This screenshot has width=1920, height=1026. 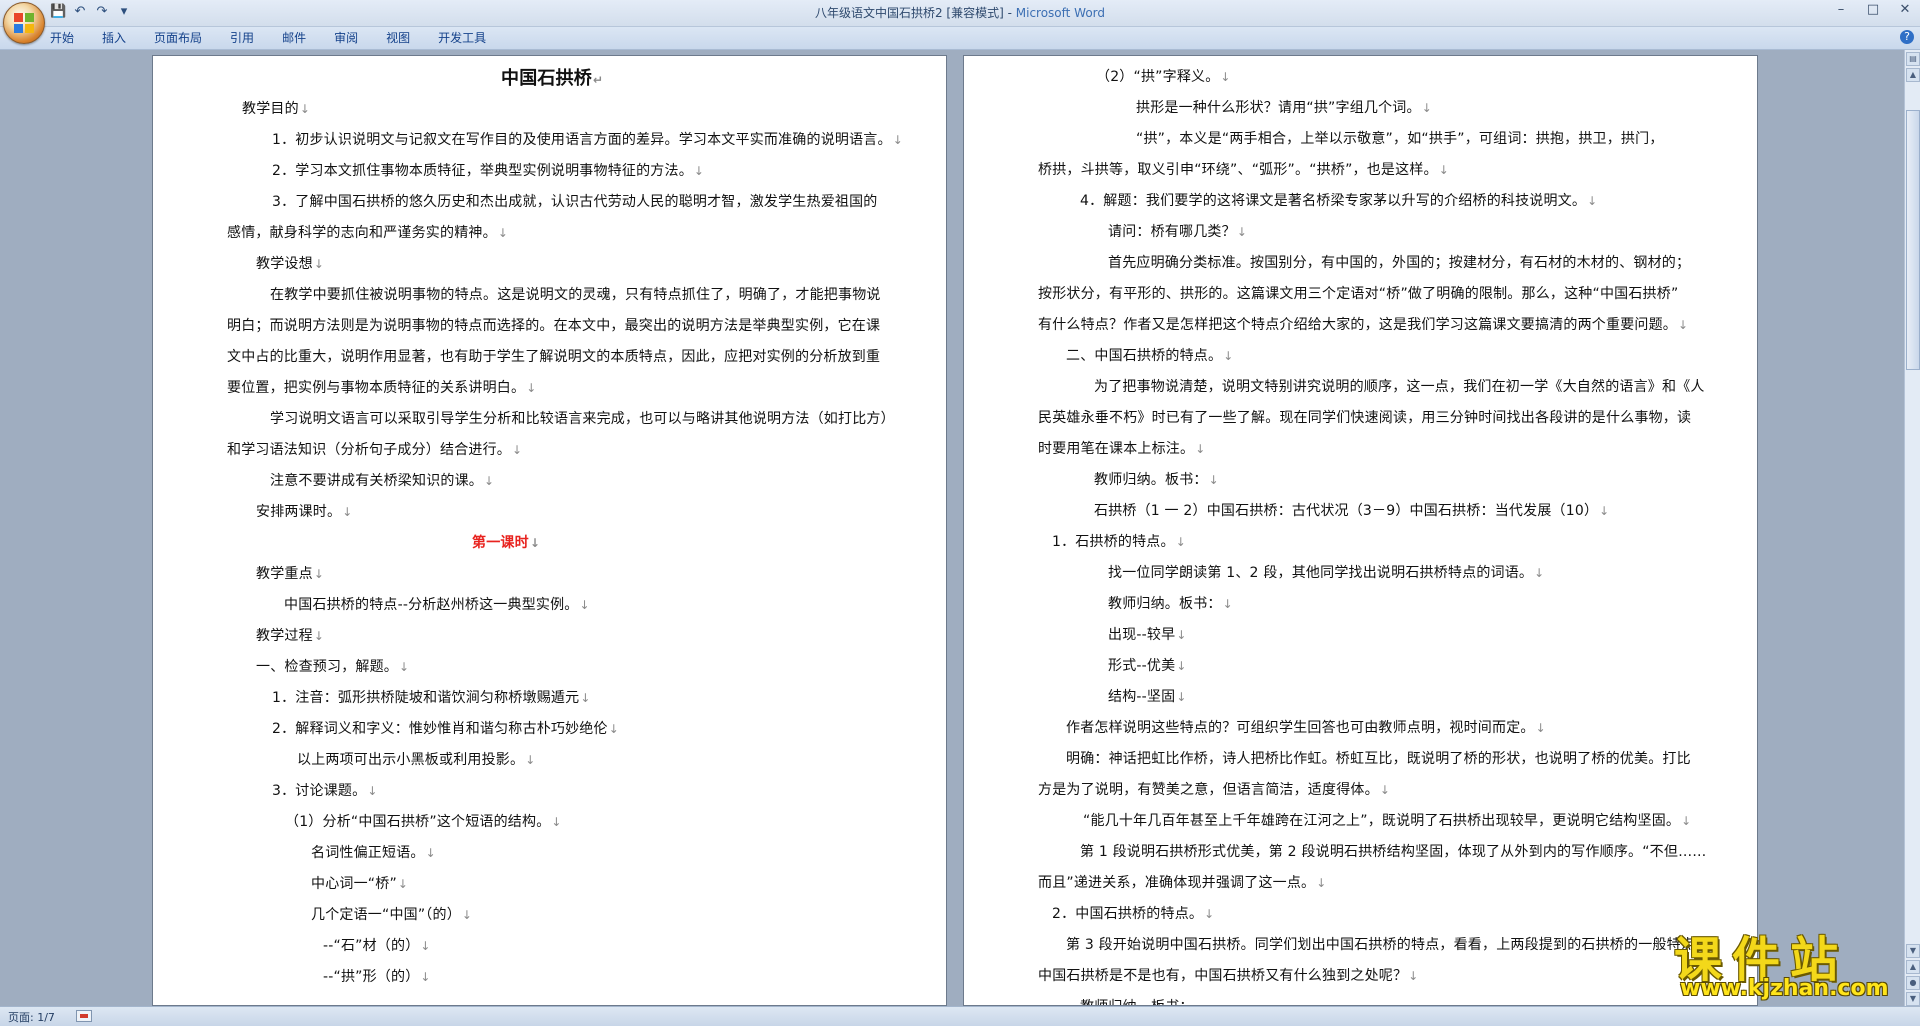 What do you see at coordinates (1907, 37) in the screenshot?
I see `help-icon: ?` at bounding box center [1907, 37].